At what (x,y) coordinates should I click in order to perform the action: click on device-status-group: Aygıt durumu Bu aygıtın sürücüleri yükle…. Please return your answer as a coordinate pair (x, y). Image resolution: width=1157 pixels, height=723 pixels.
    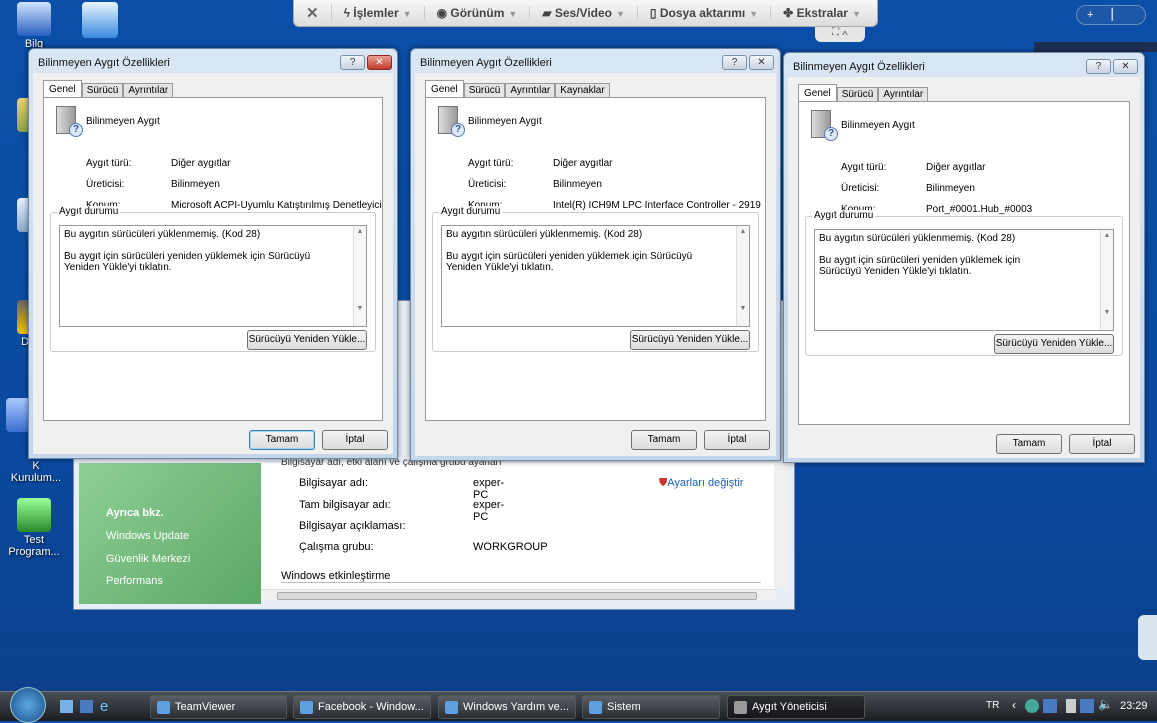
    Looking at the image, I should click on (213, 279).